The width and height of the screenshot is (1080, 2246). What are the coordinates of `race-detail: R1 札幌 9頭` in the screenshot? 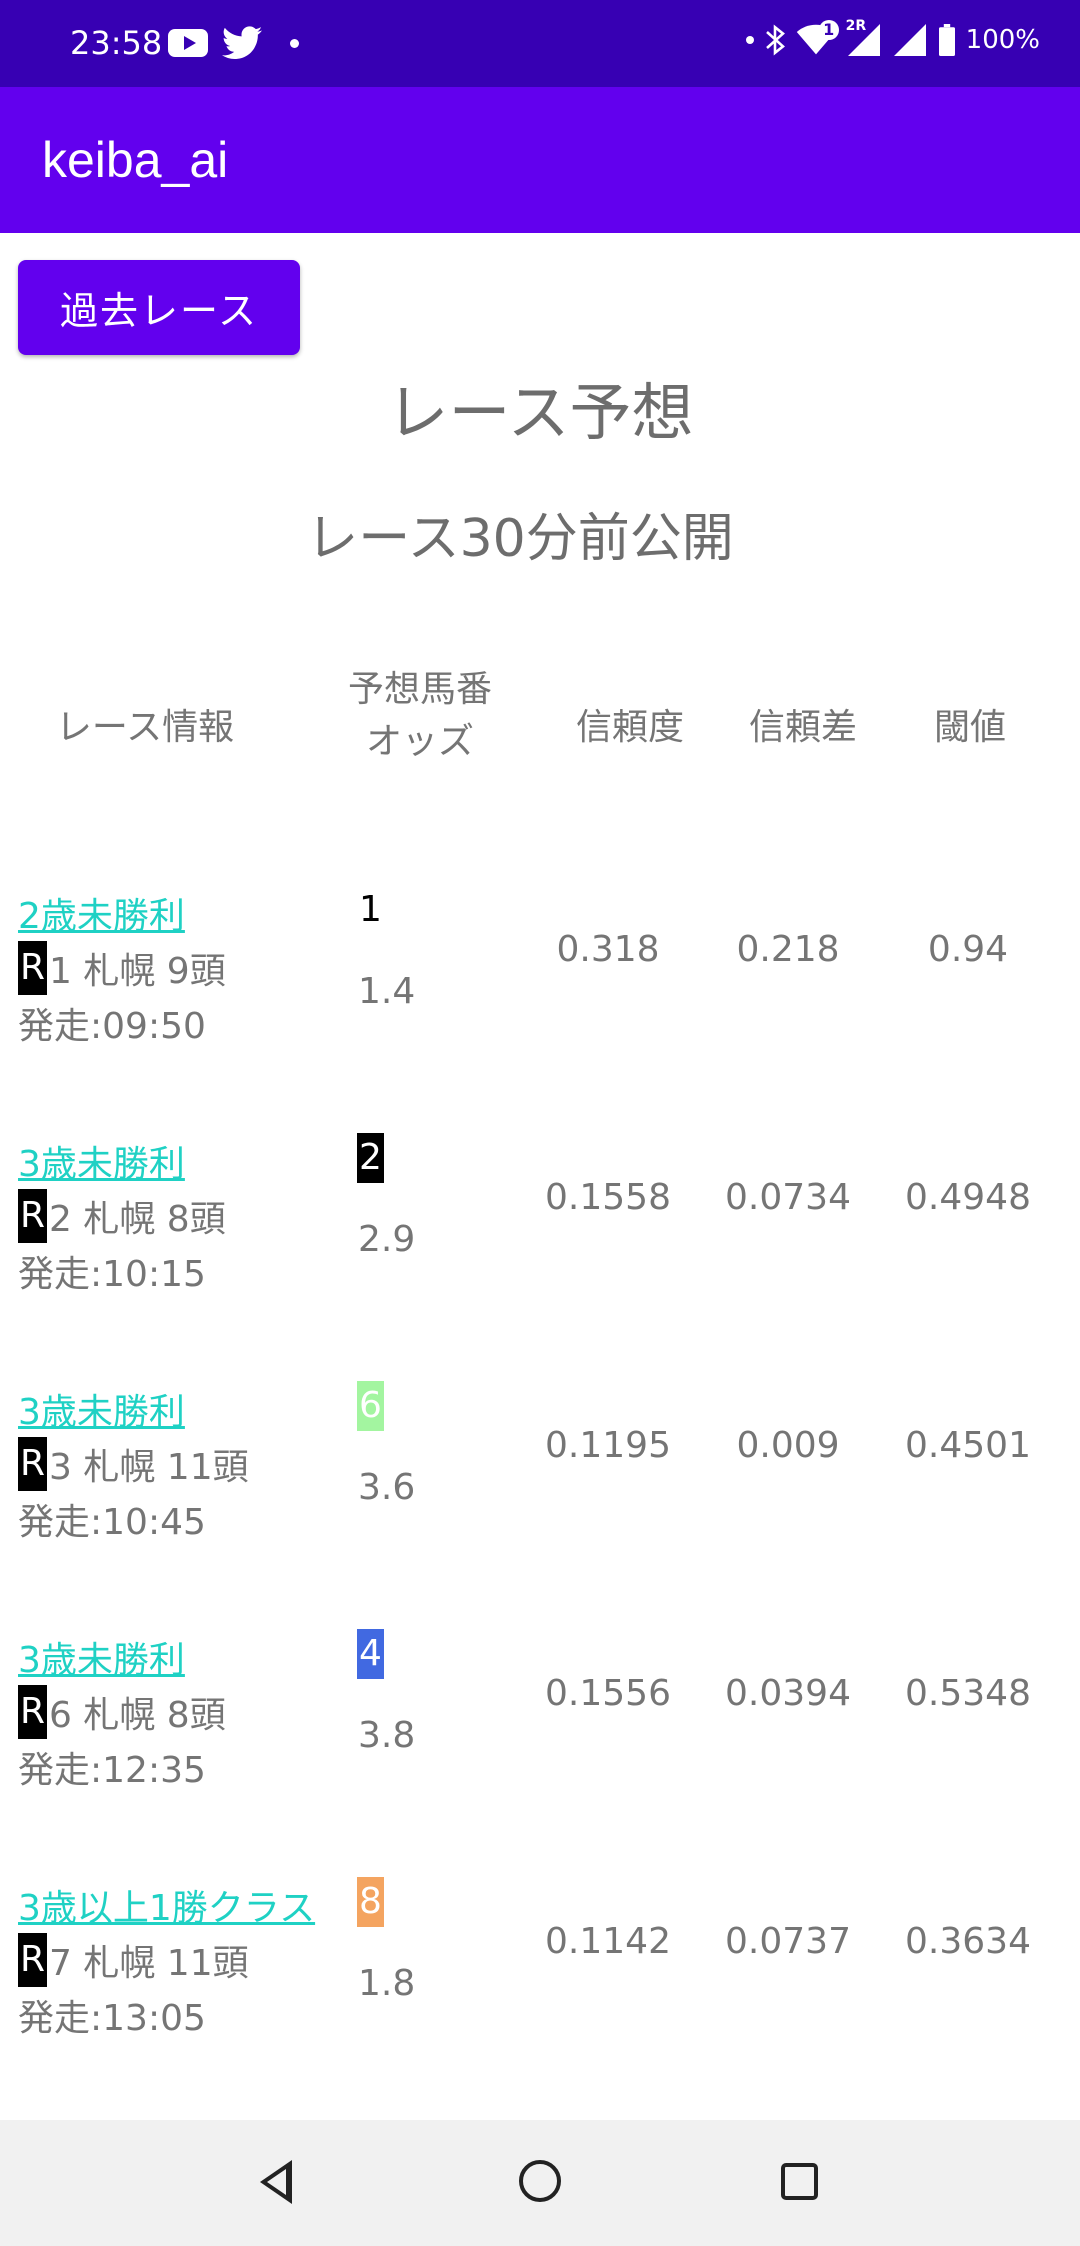 It's located at (122, 968).